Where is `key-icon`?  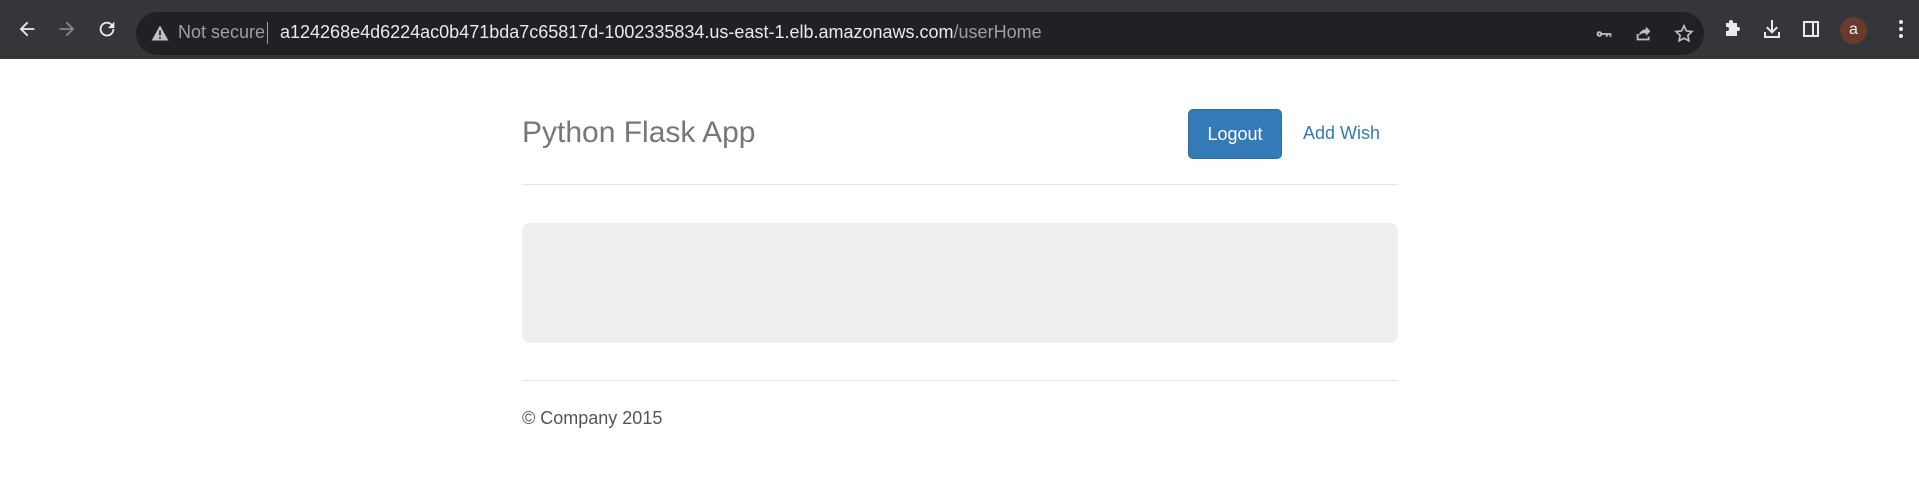
key-icon is located at coordinates (1604, 34).